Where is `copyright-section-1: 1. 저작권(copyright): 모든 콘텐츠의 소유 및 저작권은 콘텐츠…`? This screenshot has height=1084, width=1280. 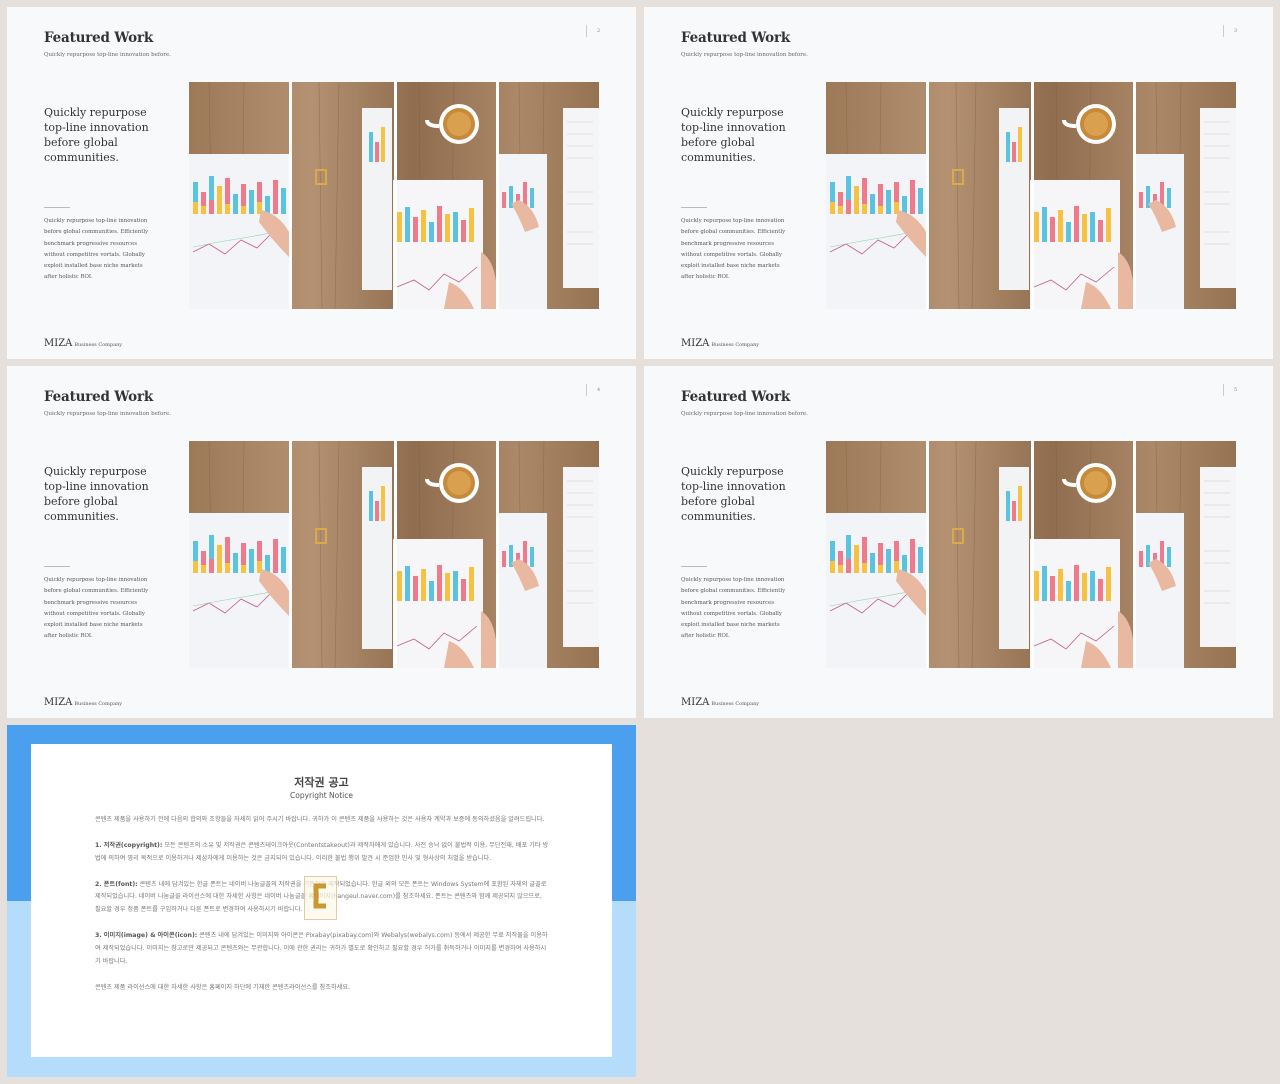
copyright-section-1: 1. 저작권(copyright): 모든 콘텐츠의 소유 및 저작권은 콘텐츠… is located at coordinates (322, 853).